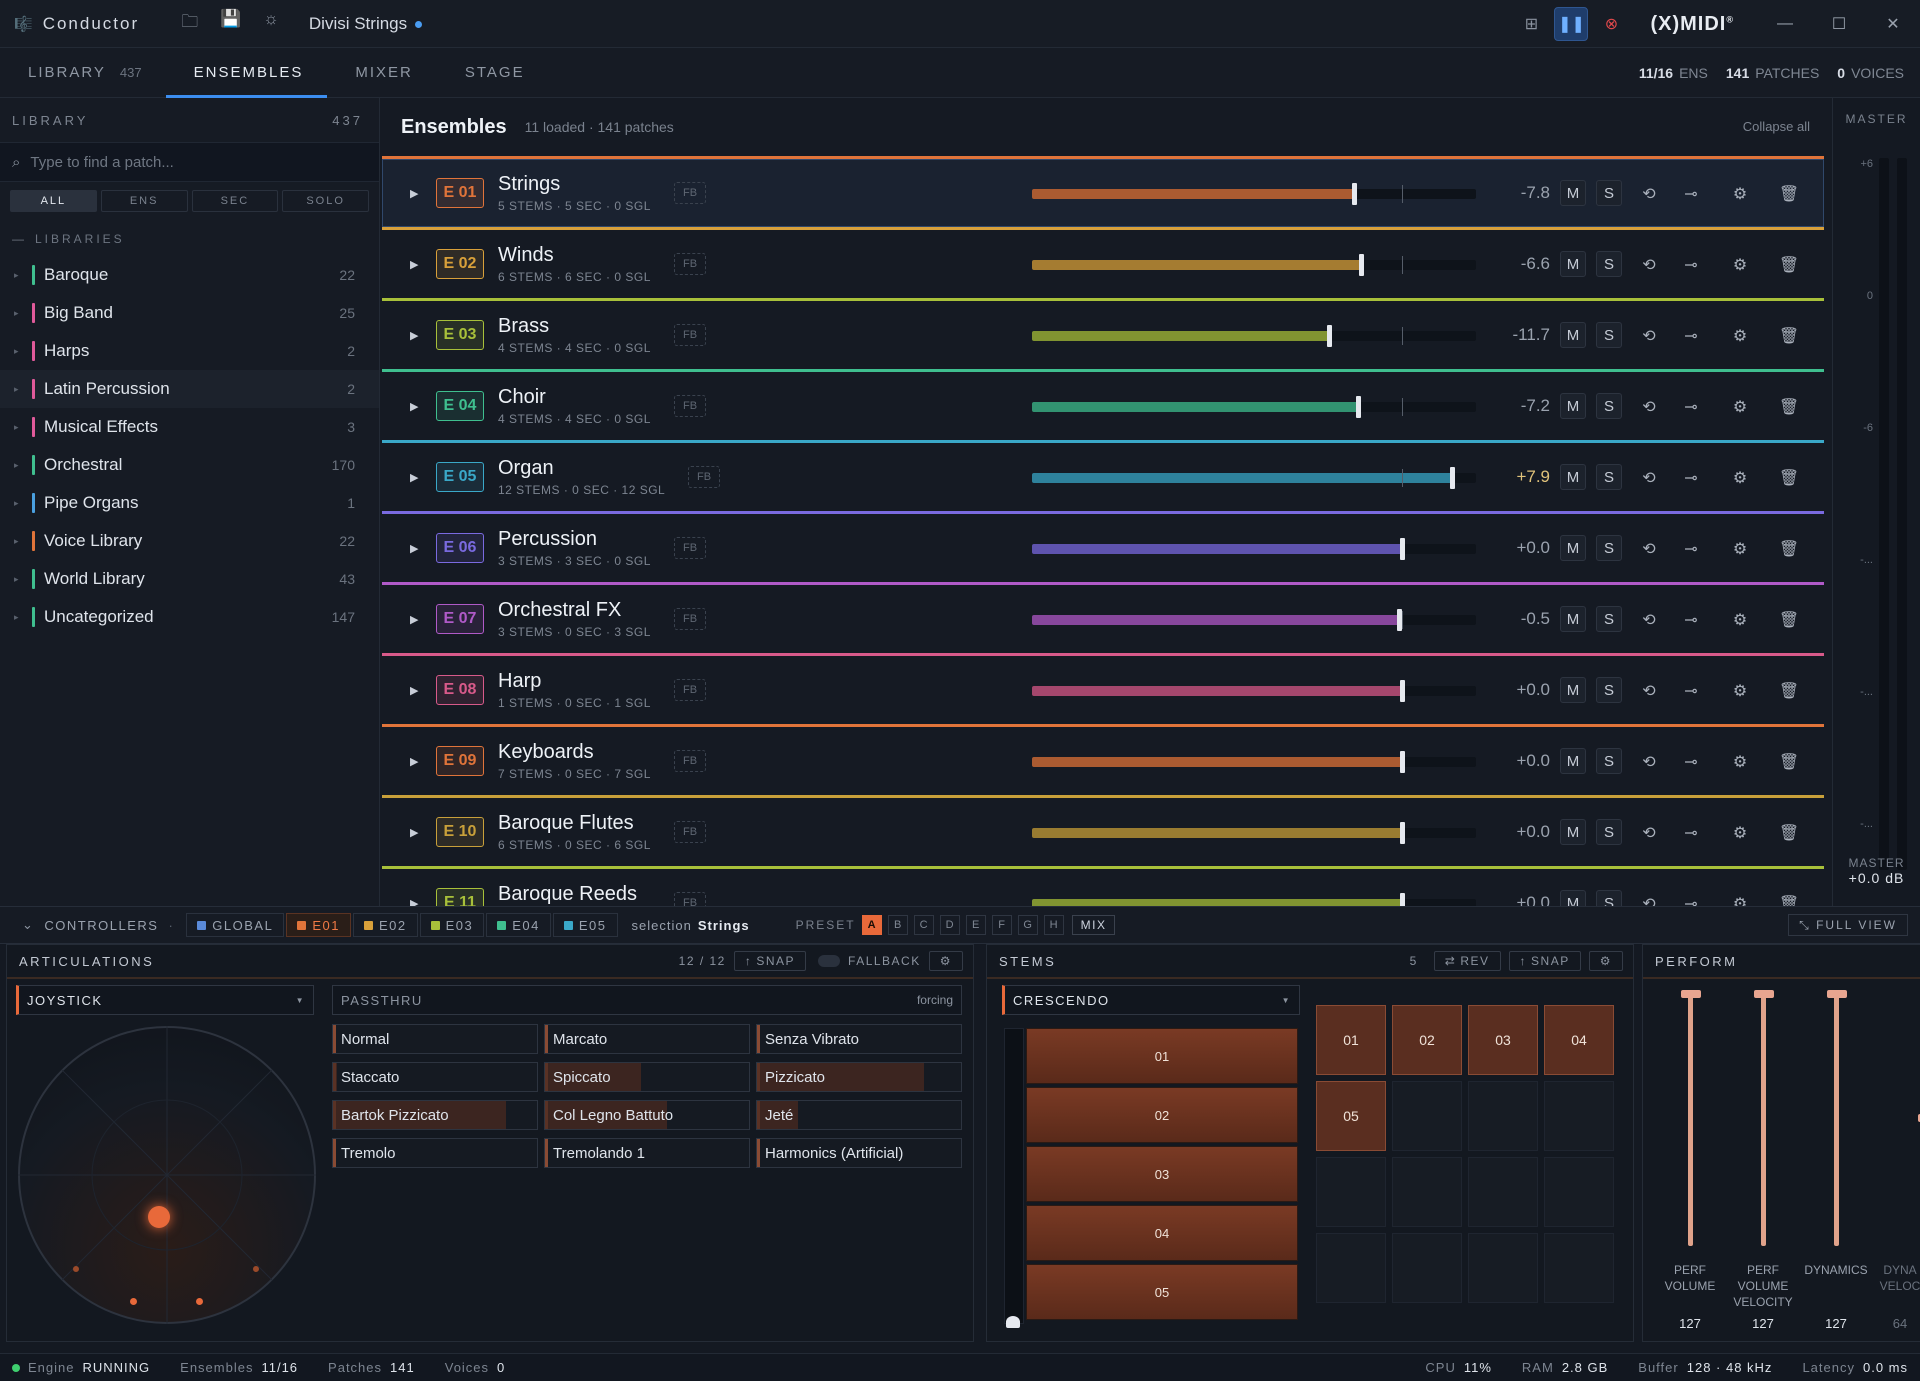 Image resolution: width=1920 pixels, height=1381 pixels. I want to click on settings-sun-icon: ☼, so click(271, 23).